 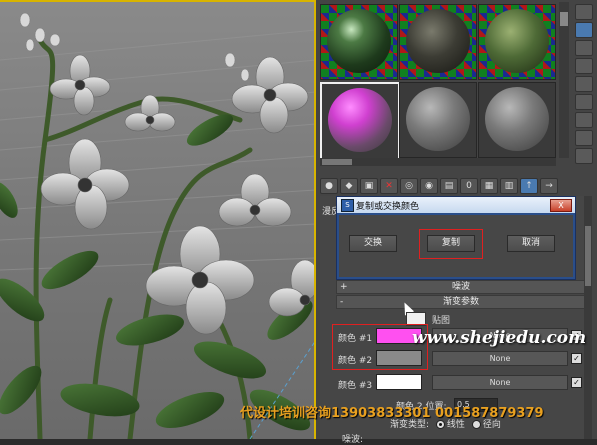 What do you see at coordinates (561, 205) in the screenshot?
I see `close-button: X` at bounding box center [561, 205].